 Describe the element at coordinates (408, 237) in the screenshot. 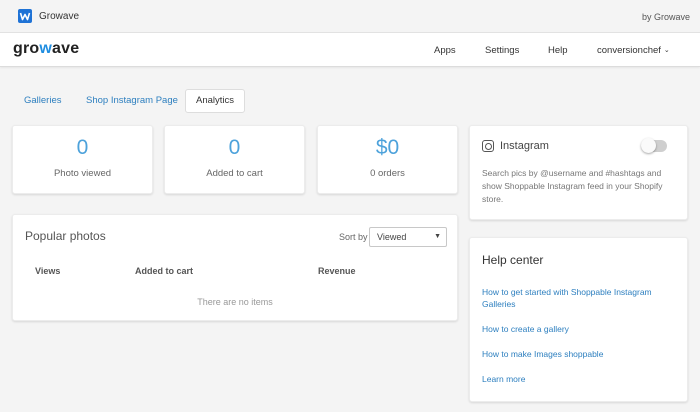

I see `sort-select: Viewed ▼` at that location.